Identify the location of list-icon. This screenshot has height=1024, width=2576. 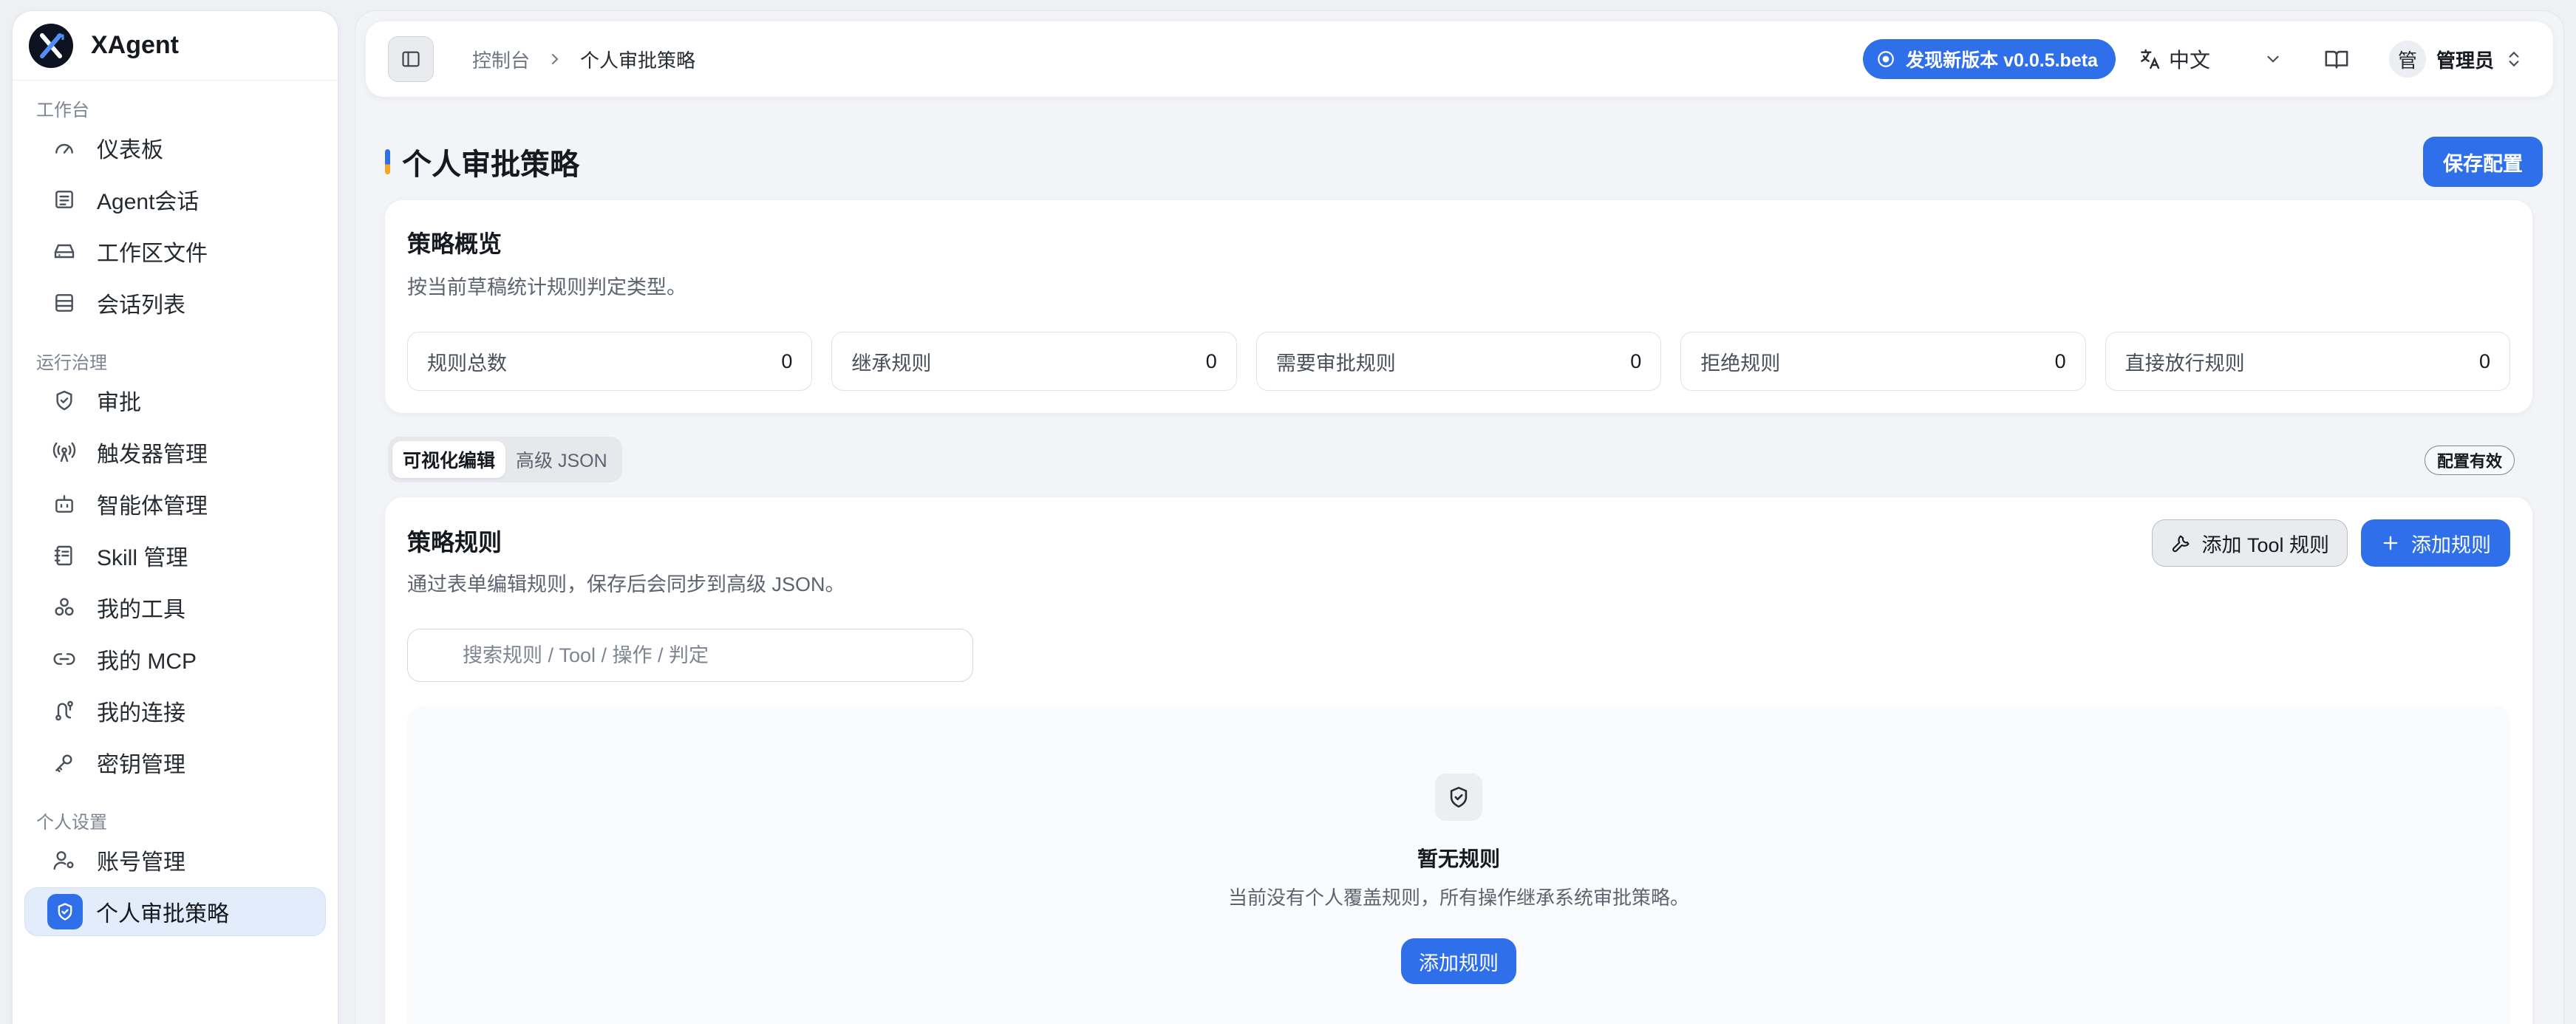
(64, 303).